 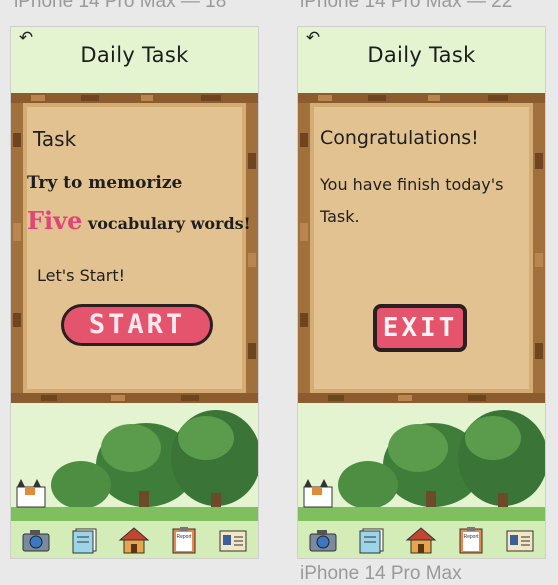 What do you see at coordinates (420, 328) in the screenshot?
I see `exit-button: EXIT` at bounding box center [420, 328].